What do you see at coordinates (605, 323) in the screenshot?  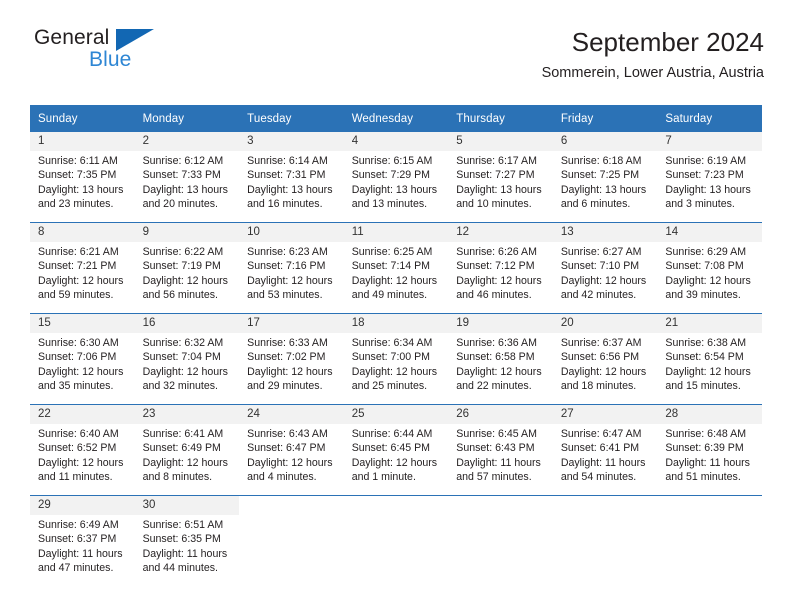 I see `day-number: 20` at bounding box center [605, 323].